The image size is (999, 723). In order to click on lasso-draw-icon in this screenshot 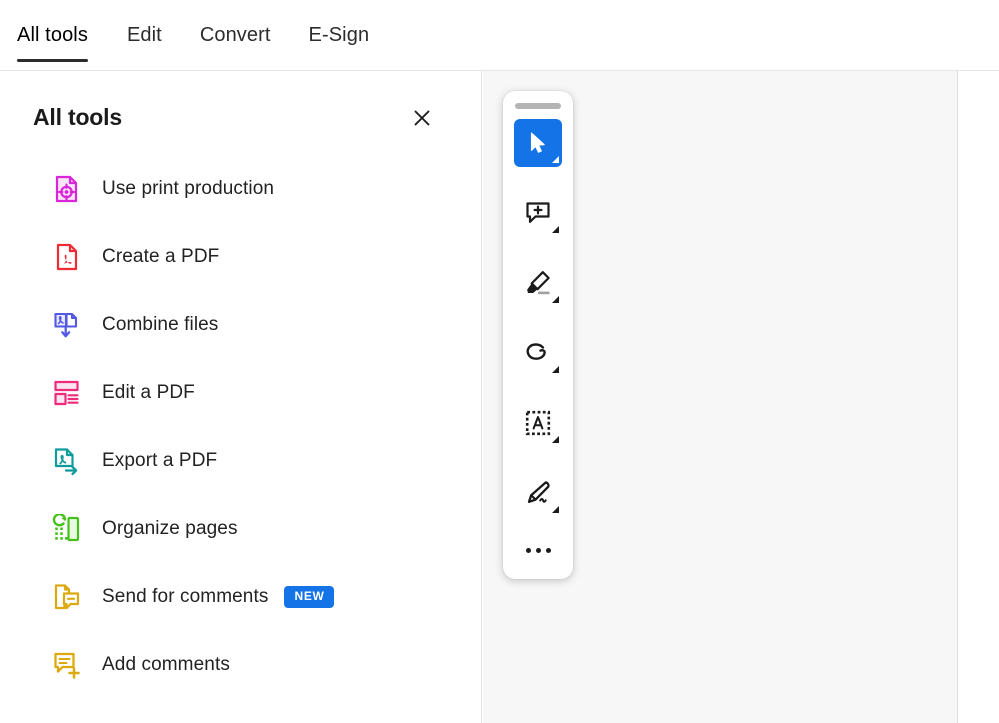, I will do `click(536, 351)`.